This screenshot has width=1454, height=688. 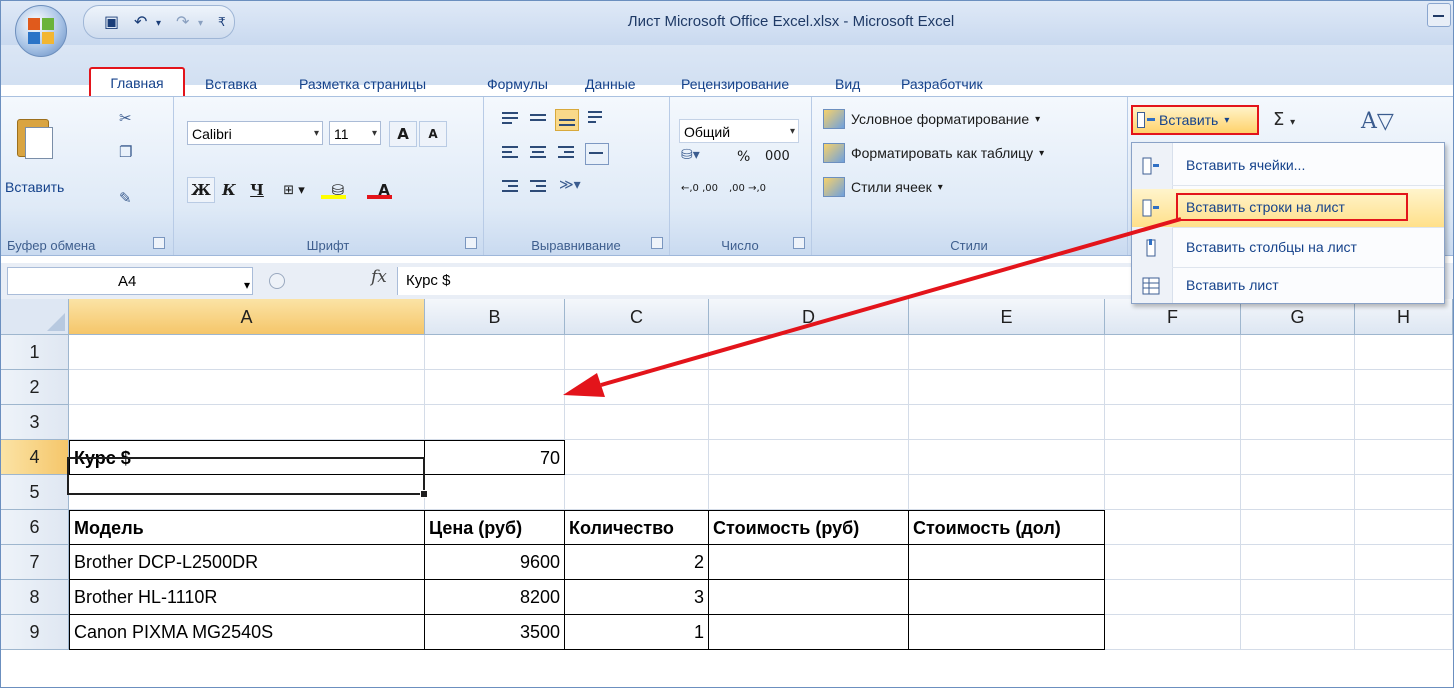 What do you see at coordinates (809, 457) in the screenshot?
I see `cell-d4` at bounding box center [809, 457].